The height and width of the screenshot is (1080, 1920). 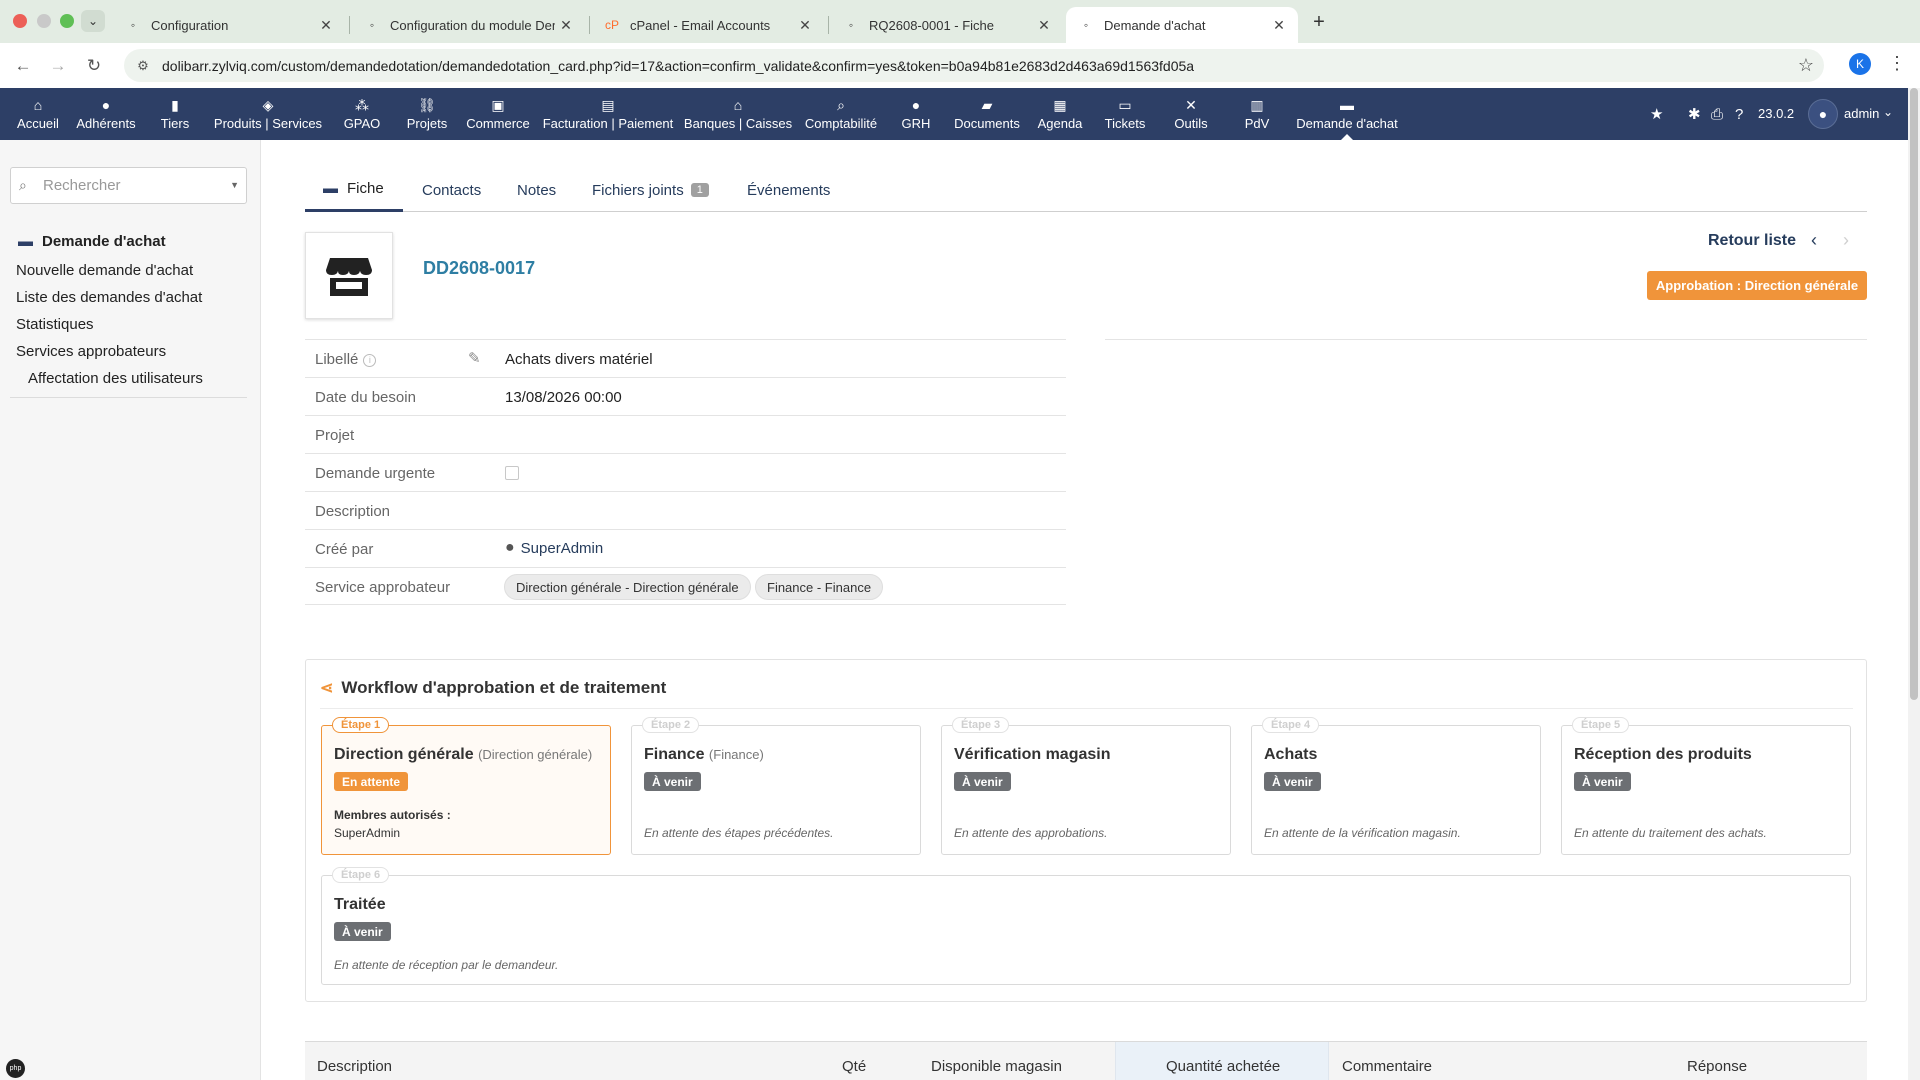 What do you see at coordinates (608, 114) in the screenshot?
I see `menu-facturation-paiement: ▤ Facturation | Paiement` at bounding box center [608, 114].